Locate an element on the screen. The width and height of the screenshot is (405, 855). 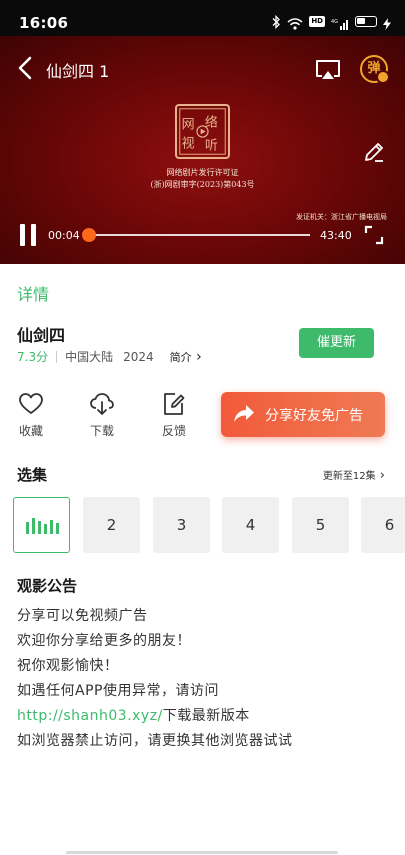
fullscreen-icon is located at coordinates (374, 235).